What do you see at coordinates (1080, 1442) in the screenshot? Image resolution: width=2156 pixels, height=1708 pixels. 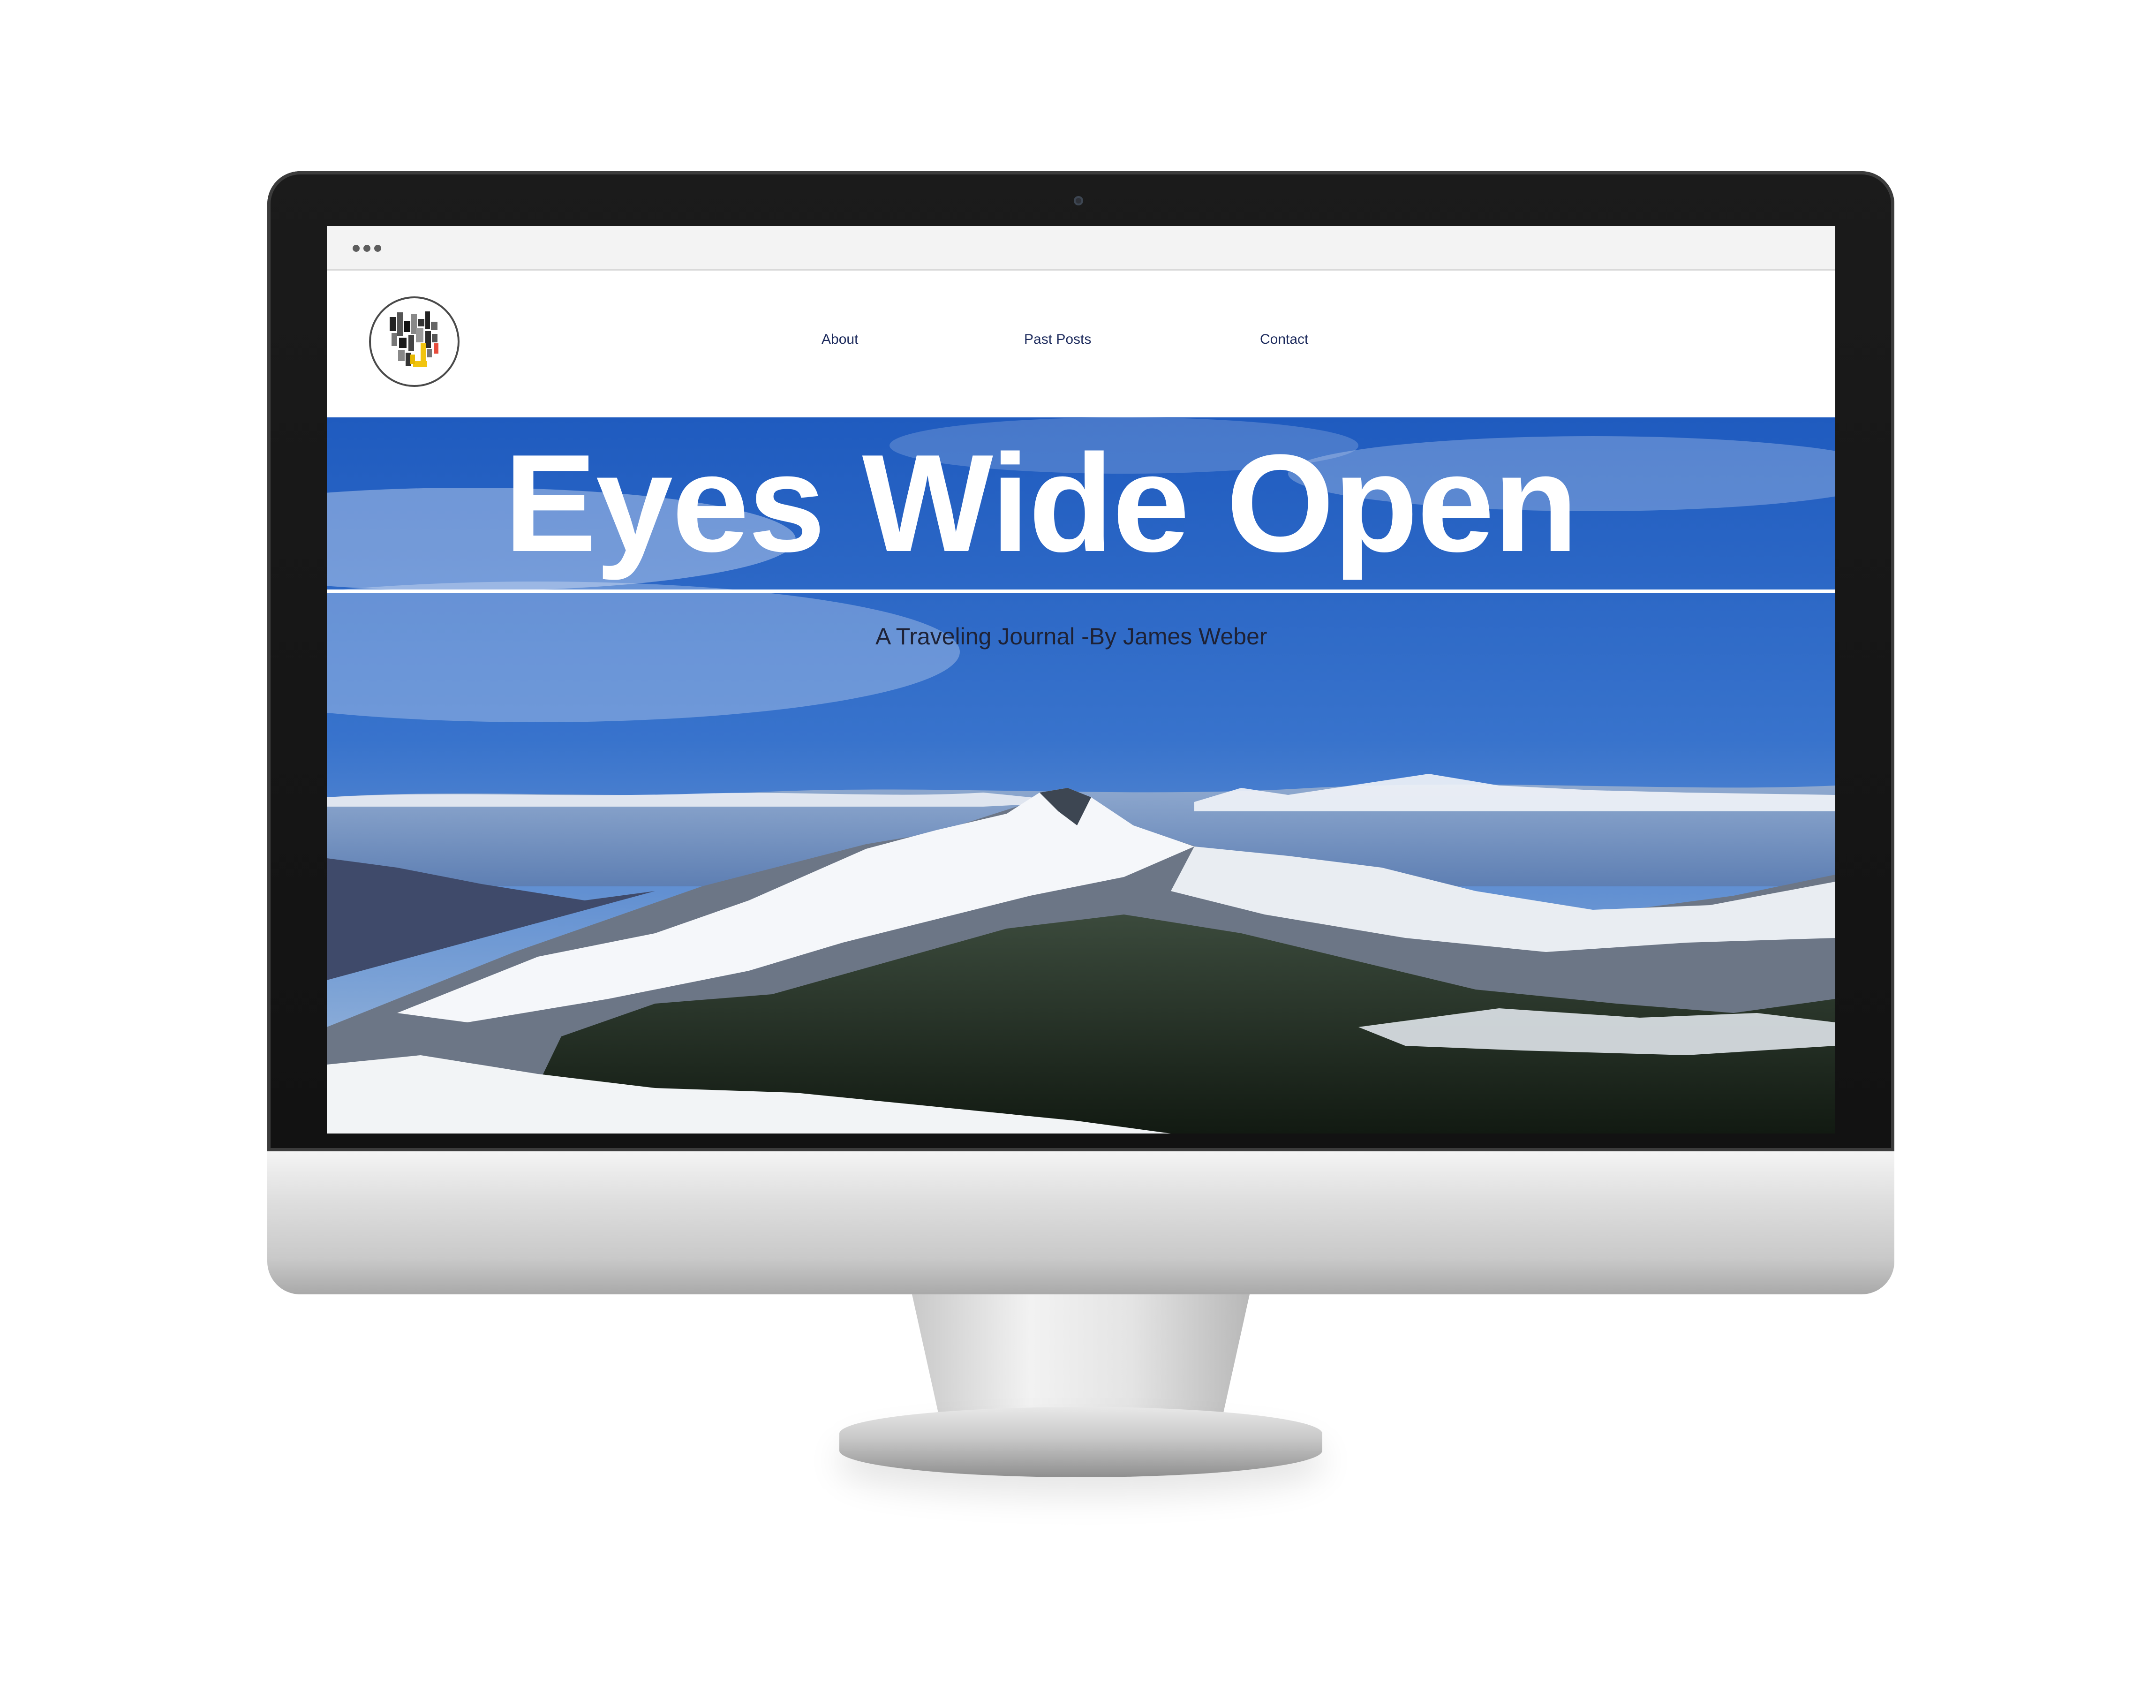 I see `monitor-stand-base` at bounding box center [1080, 1442].